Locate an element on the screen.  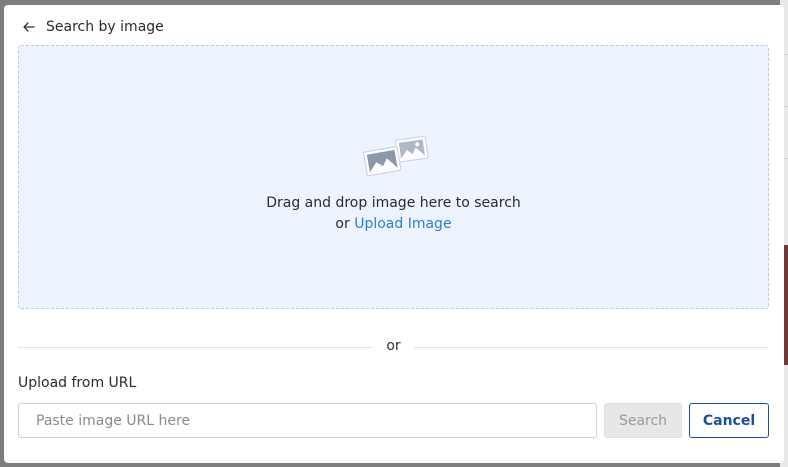
back-to-search: Search by image is located at coordinates (93, 27).